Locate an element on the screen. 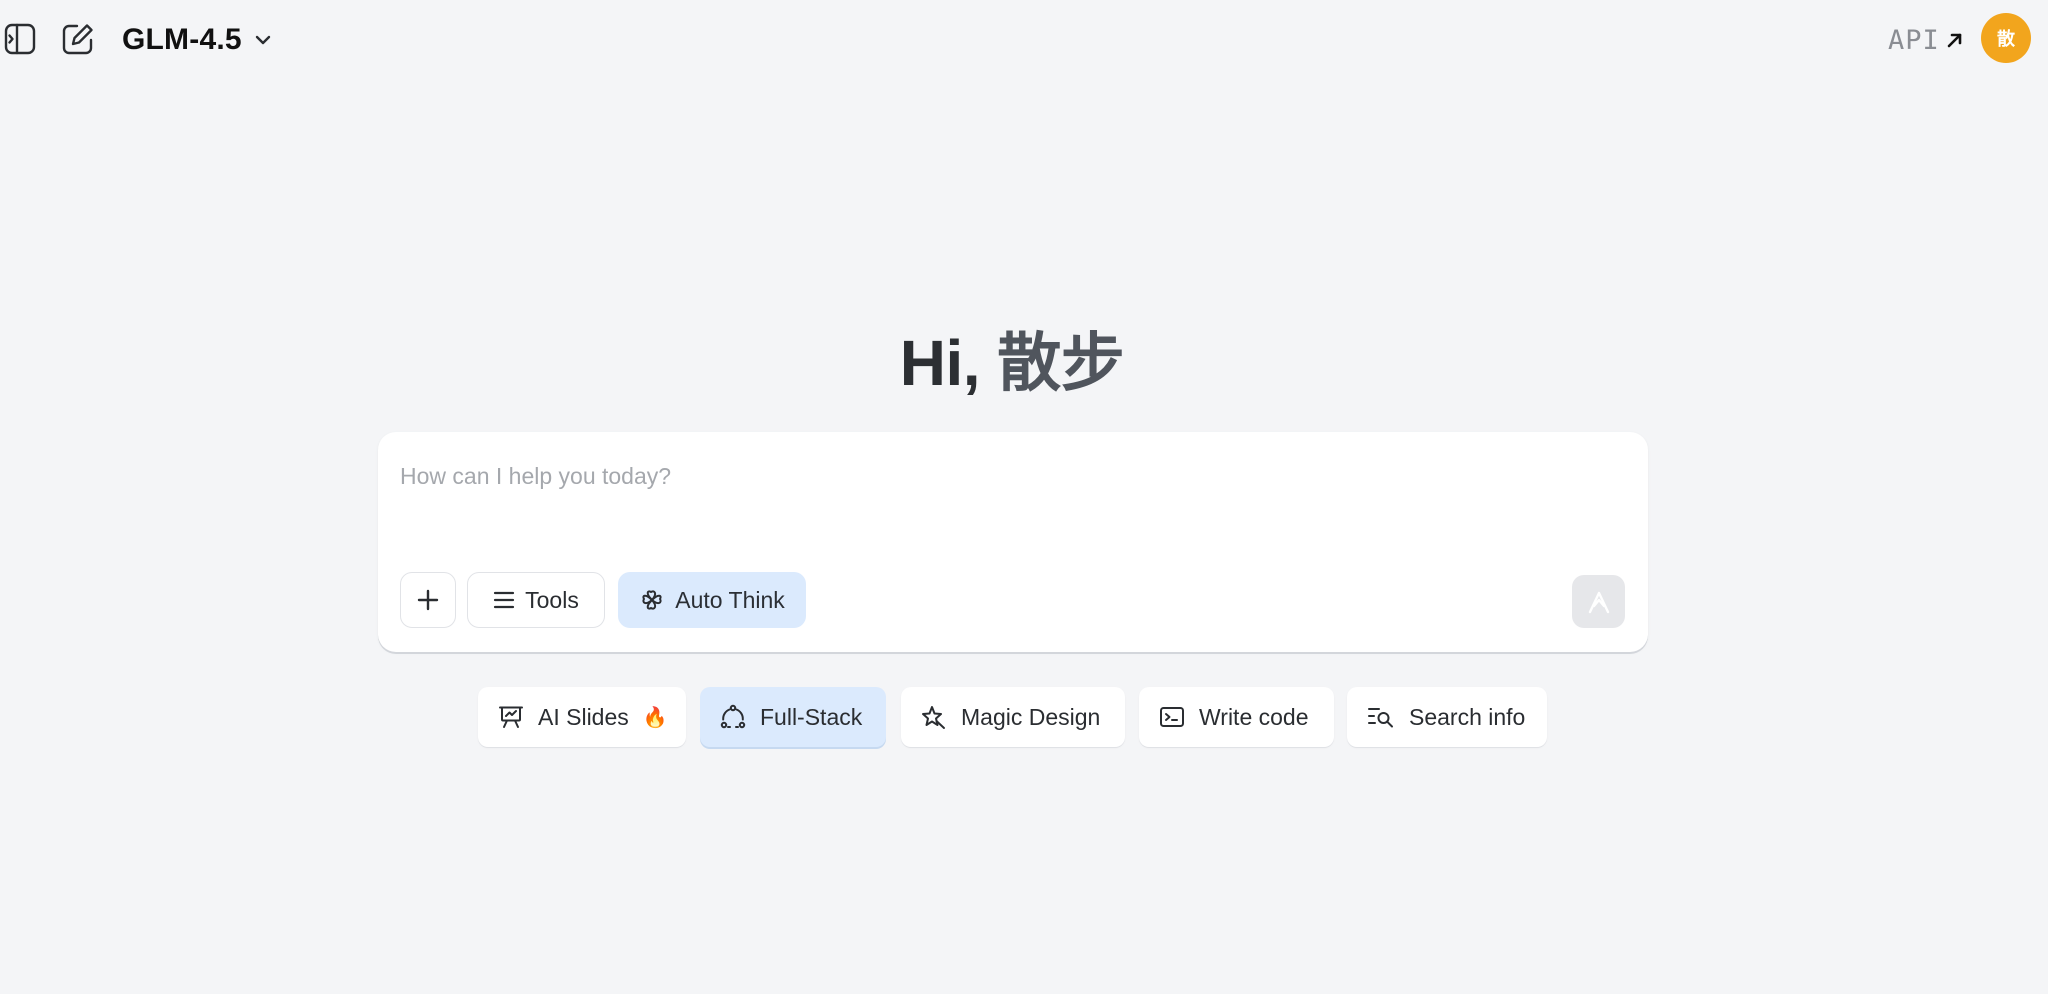 Image resolution: width=2048 pixels, height=994 pixels. nodes-icon is located at coordinates (733, 716).